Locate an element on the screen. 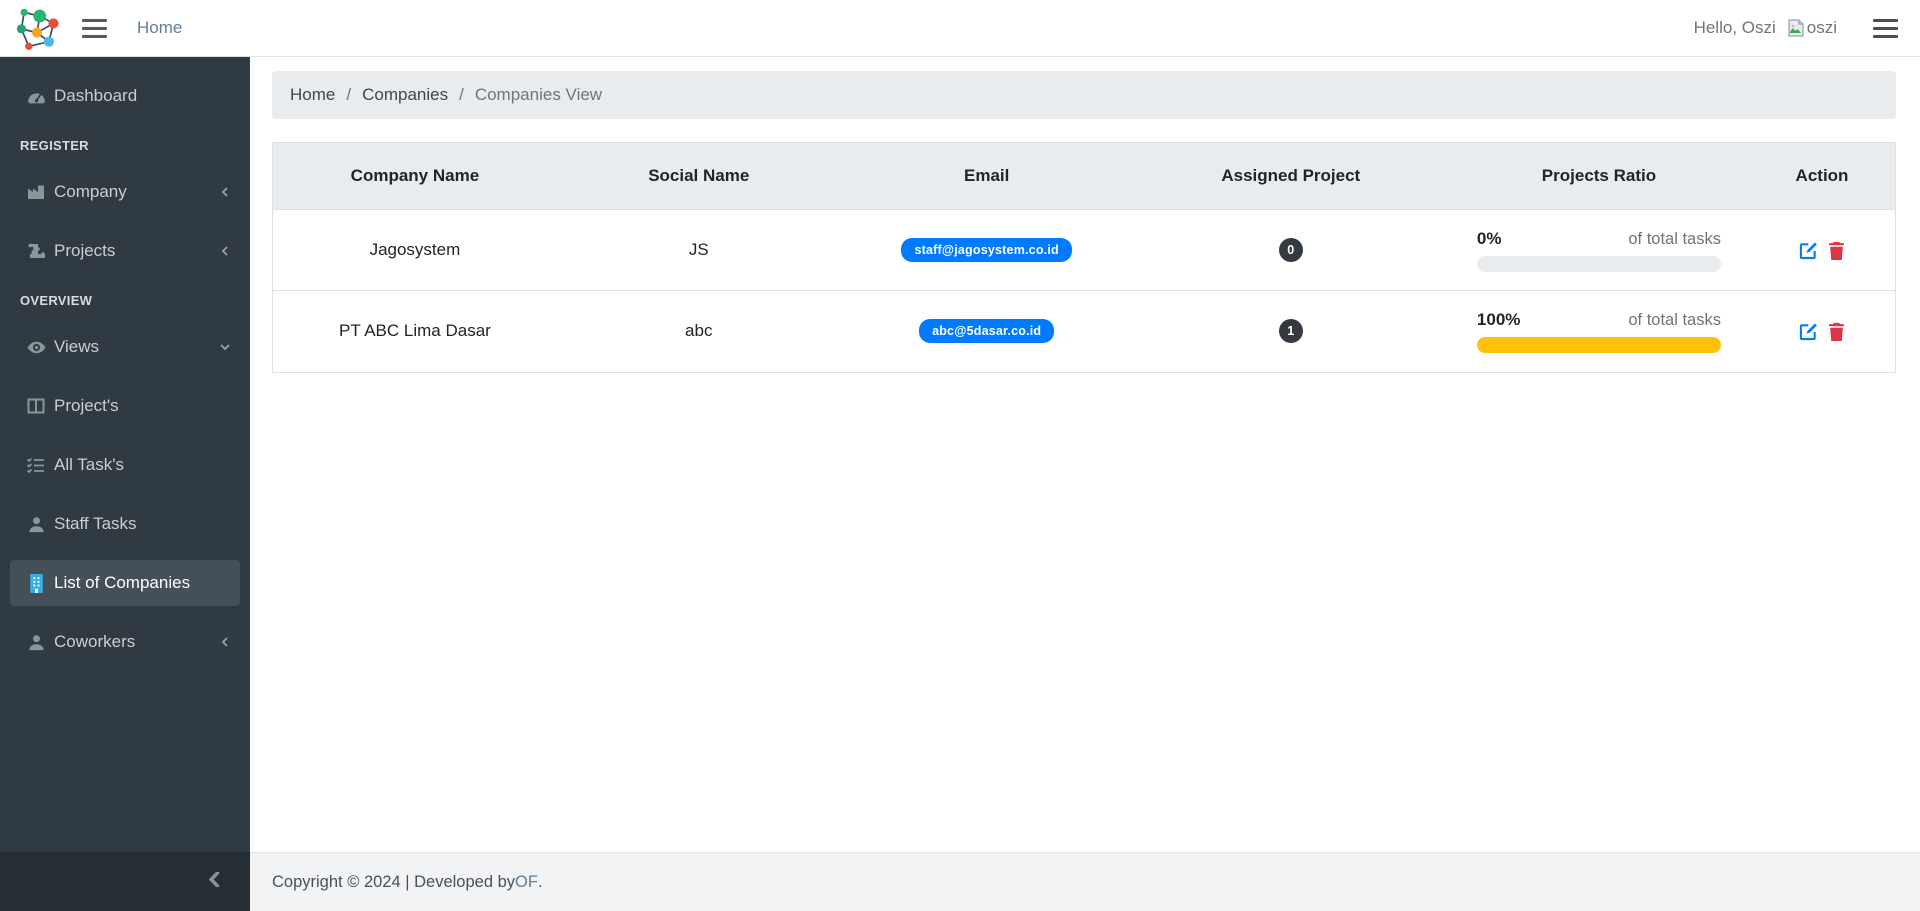  assigned-count-badge: 1 is located at coordinates (1290, 331).